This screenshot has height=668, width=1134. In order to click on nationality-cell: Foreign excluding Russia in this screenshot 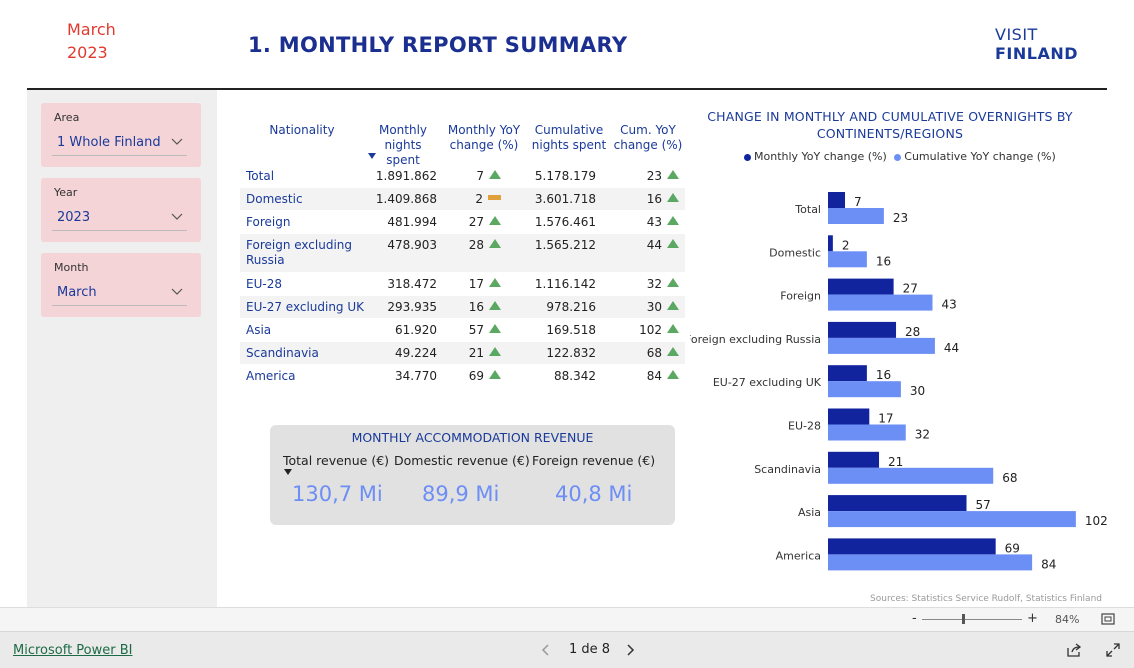, I will do `click(306, 253)`.